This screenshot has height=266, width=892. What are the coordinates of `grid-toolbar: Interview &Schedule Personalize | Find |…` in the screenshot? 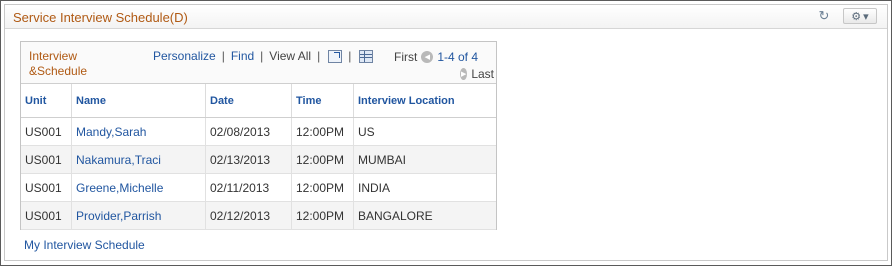 It's located at (258, 63).